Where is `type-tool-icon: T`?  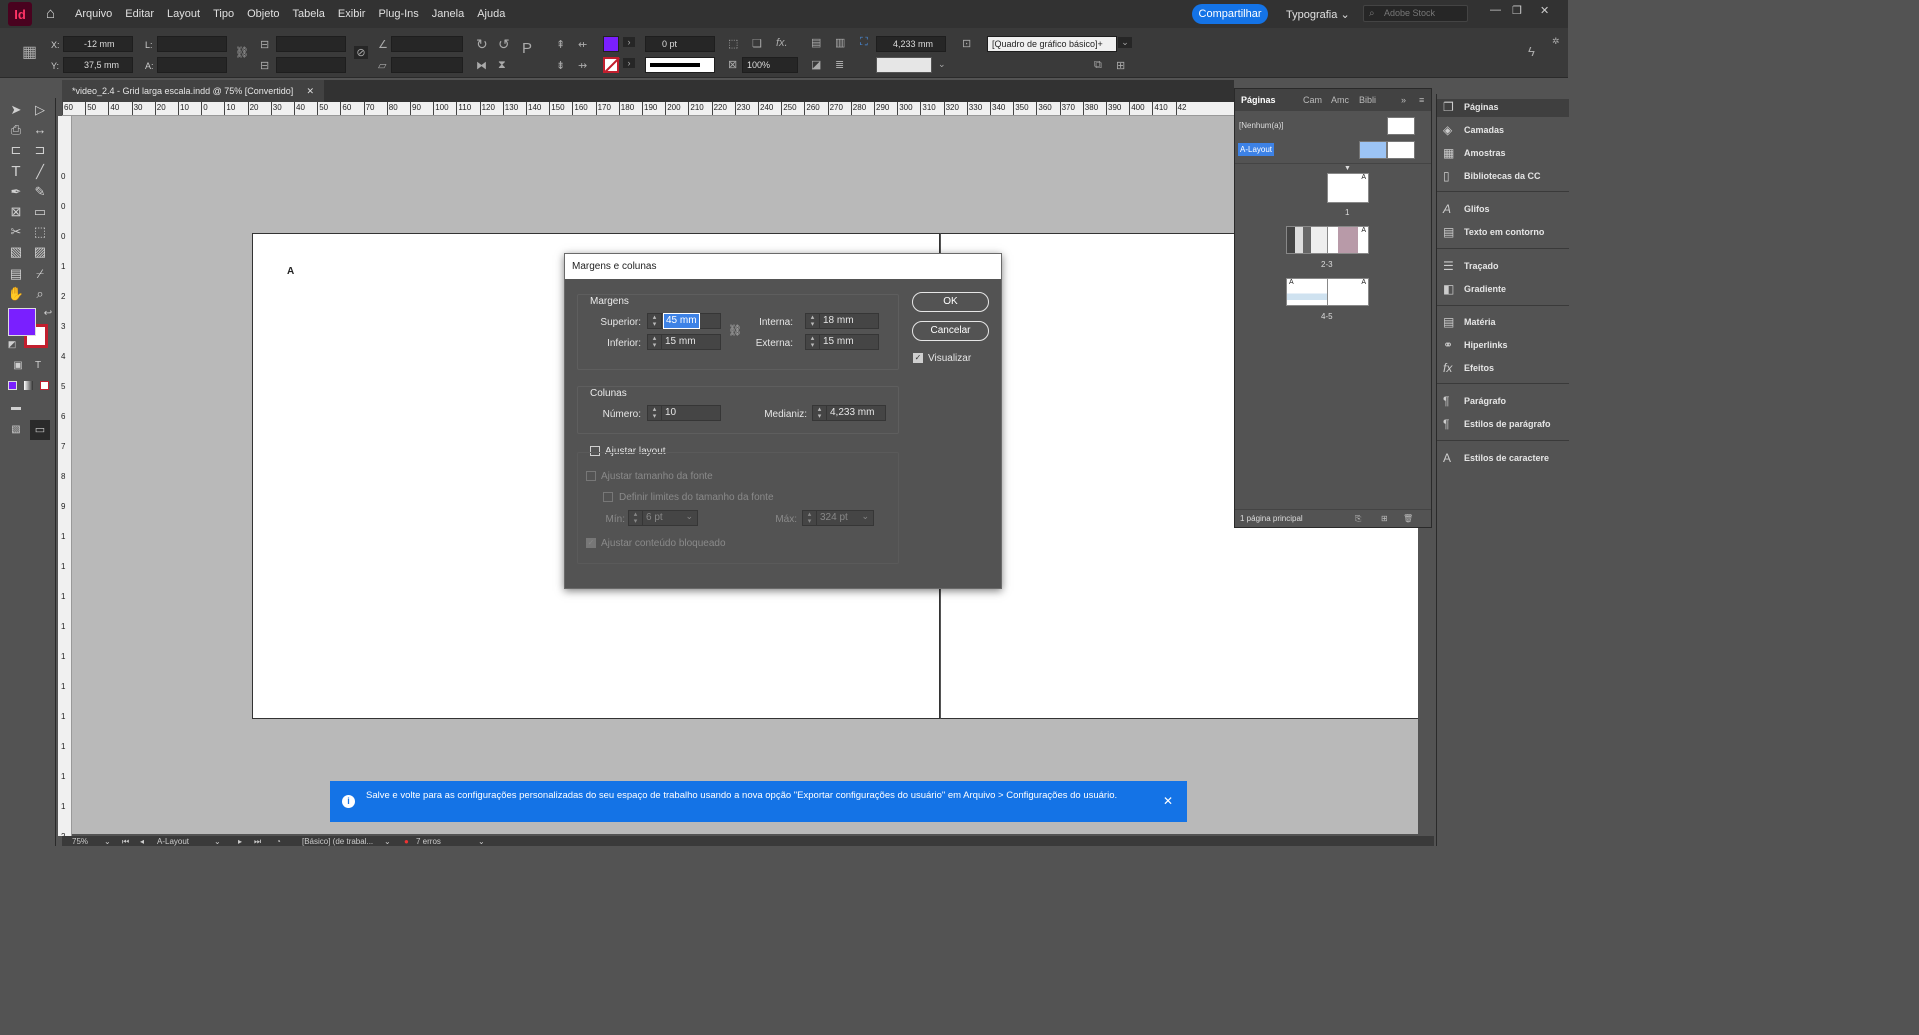
type-tool-icon: T is located at coordinates (16, 172).